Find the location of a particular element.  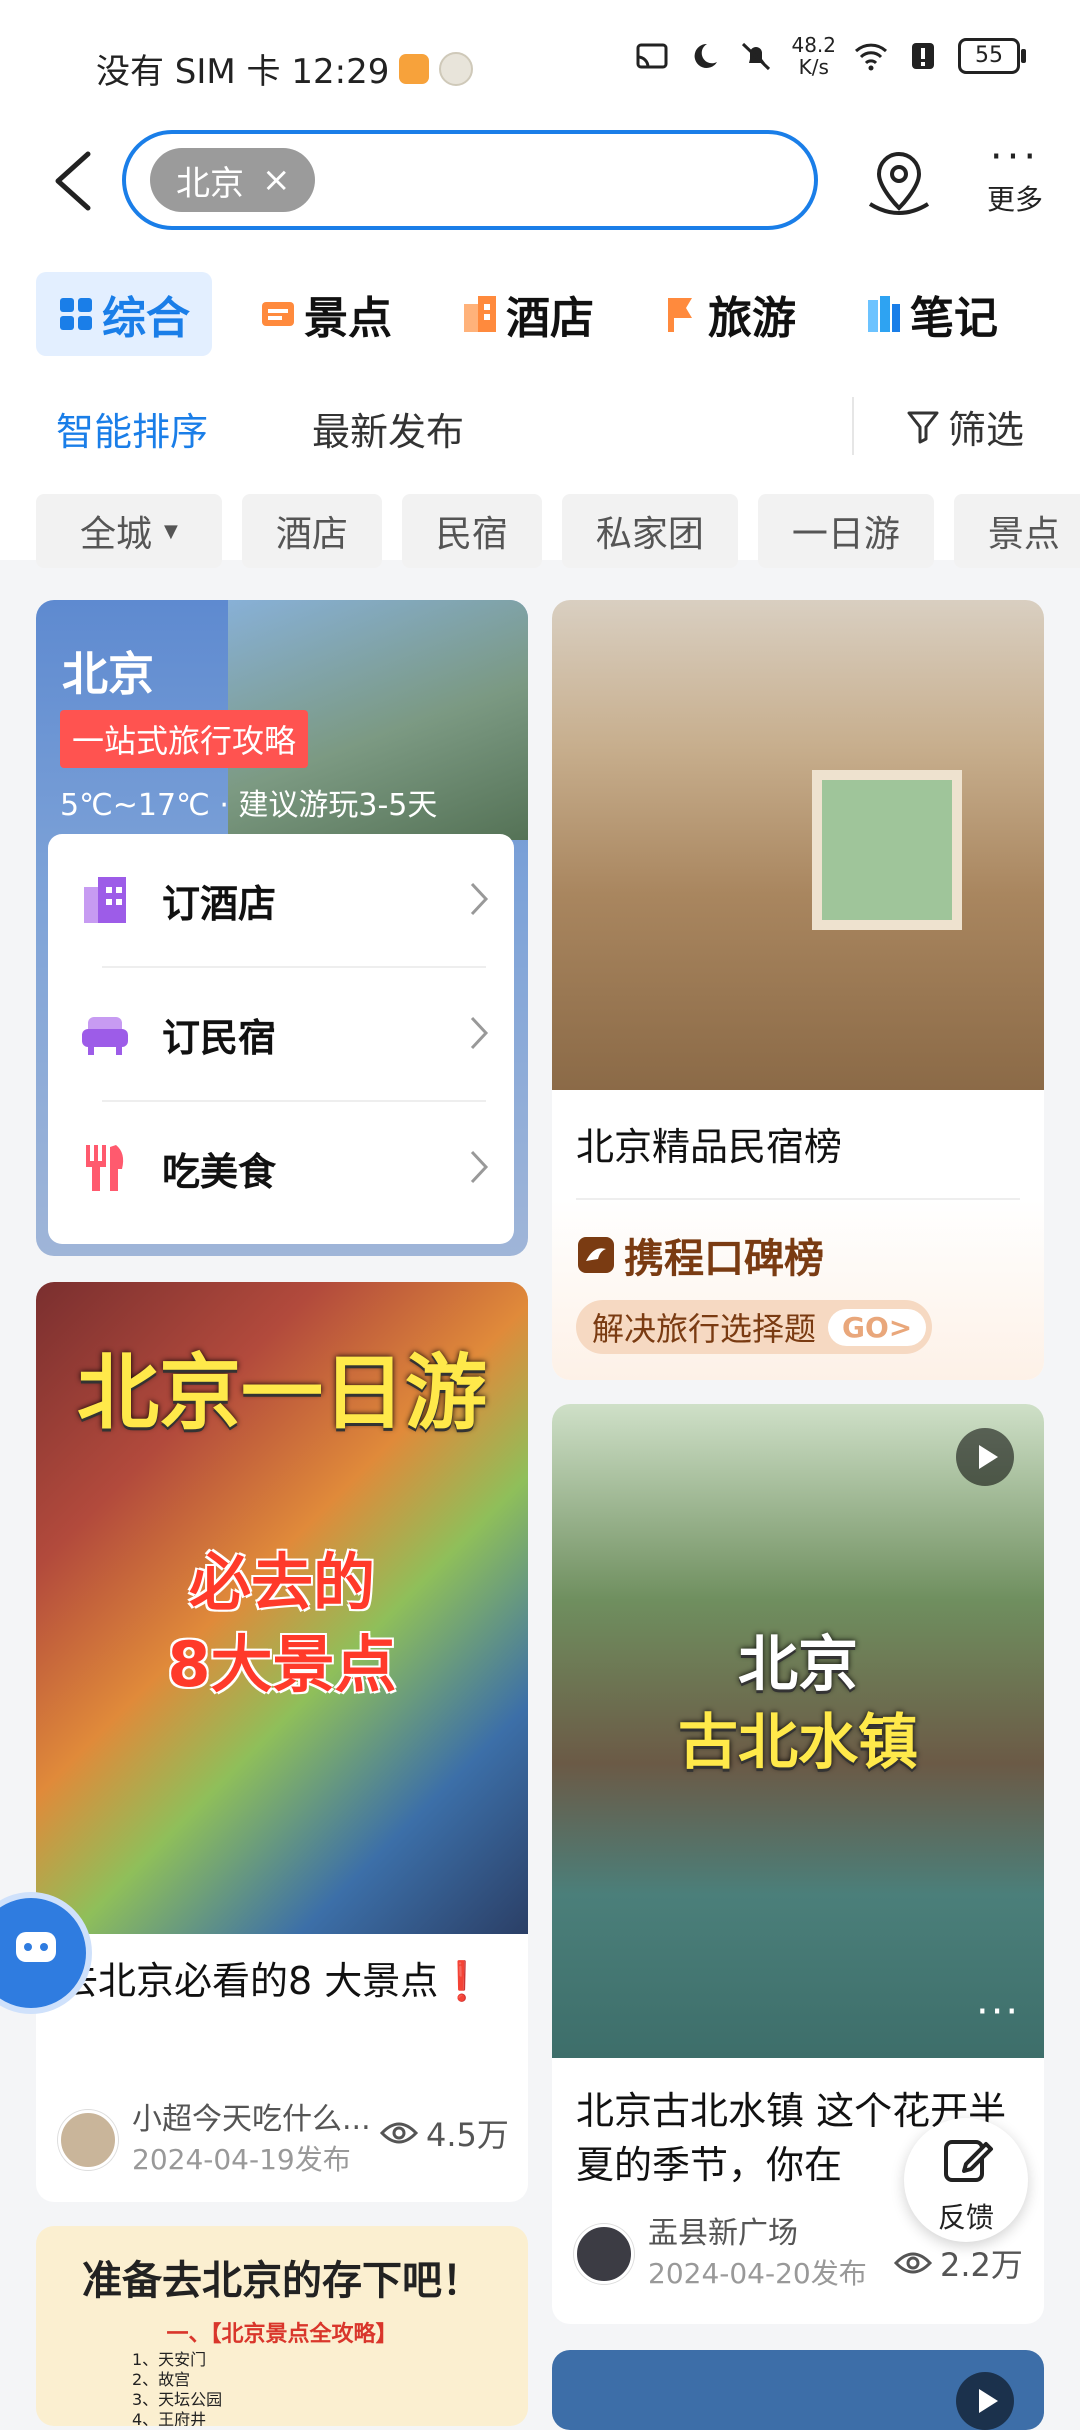

carrier-time: 没有 SIM 卡 12:29 is located at coordinates (243, 72).